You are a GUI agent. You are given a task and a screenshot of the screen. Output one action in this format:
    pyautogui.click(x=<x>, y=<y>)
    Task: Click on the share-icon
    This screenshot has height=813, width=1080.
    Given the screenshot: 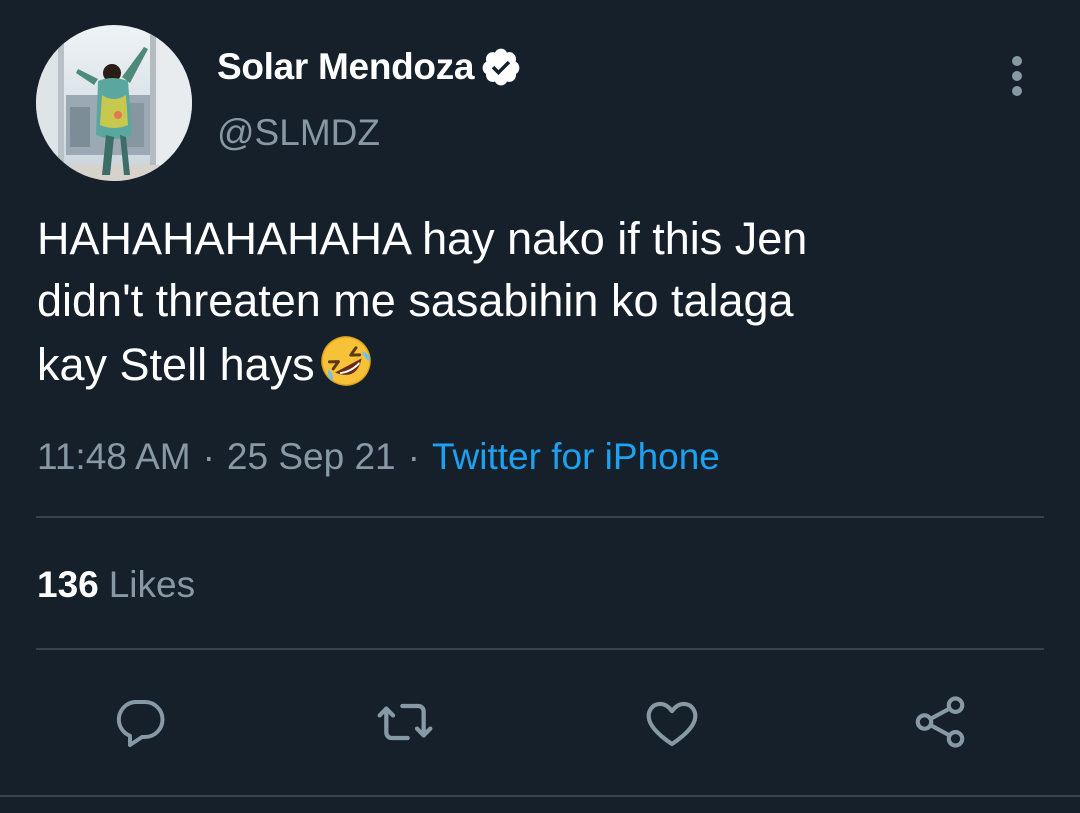 What is the action you would take?
    pyautogui.click(x=940, y=722)
    